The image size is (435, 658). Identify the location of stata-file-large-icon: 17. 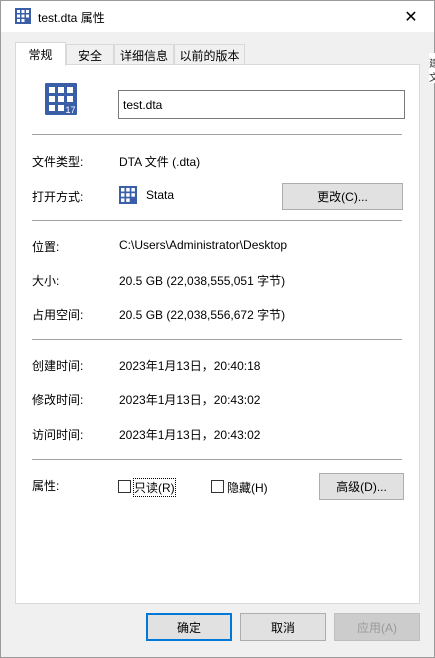
(61, 99).